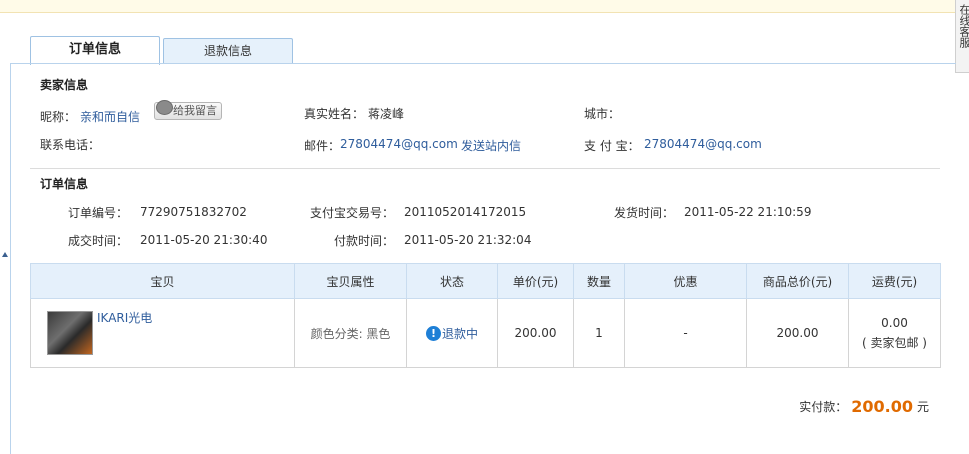 This screenshot has height=454, width=969. What do you see at coordinates (477, 6) in the screenshot?
I see `notice-bar` at bounding box center [477, 6].